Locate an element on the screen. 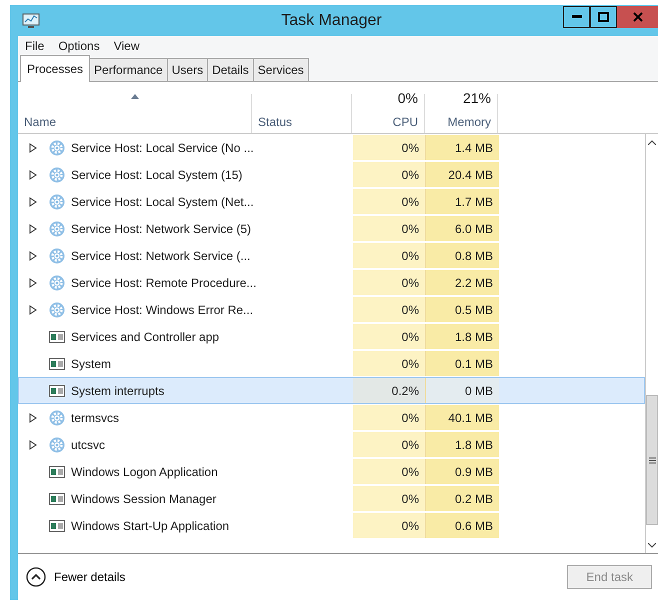 Image resolution: width=658 pixels, height=610 pixels. memory-cell: 0.2 MB is located at coordinates (462, 498).